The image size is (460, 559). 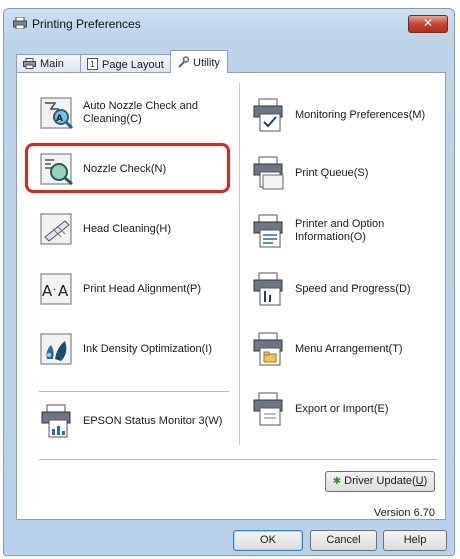 I want to click on driver-update-button: ✱ Driver Update(U), so click(x=380, y=481).